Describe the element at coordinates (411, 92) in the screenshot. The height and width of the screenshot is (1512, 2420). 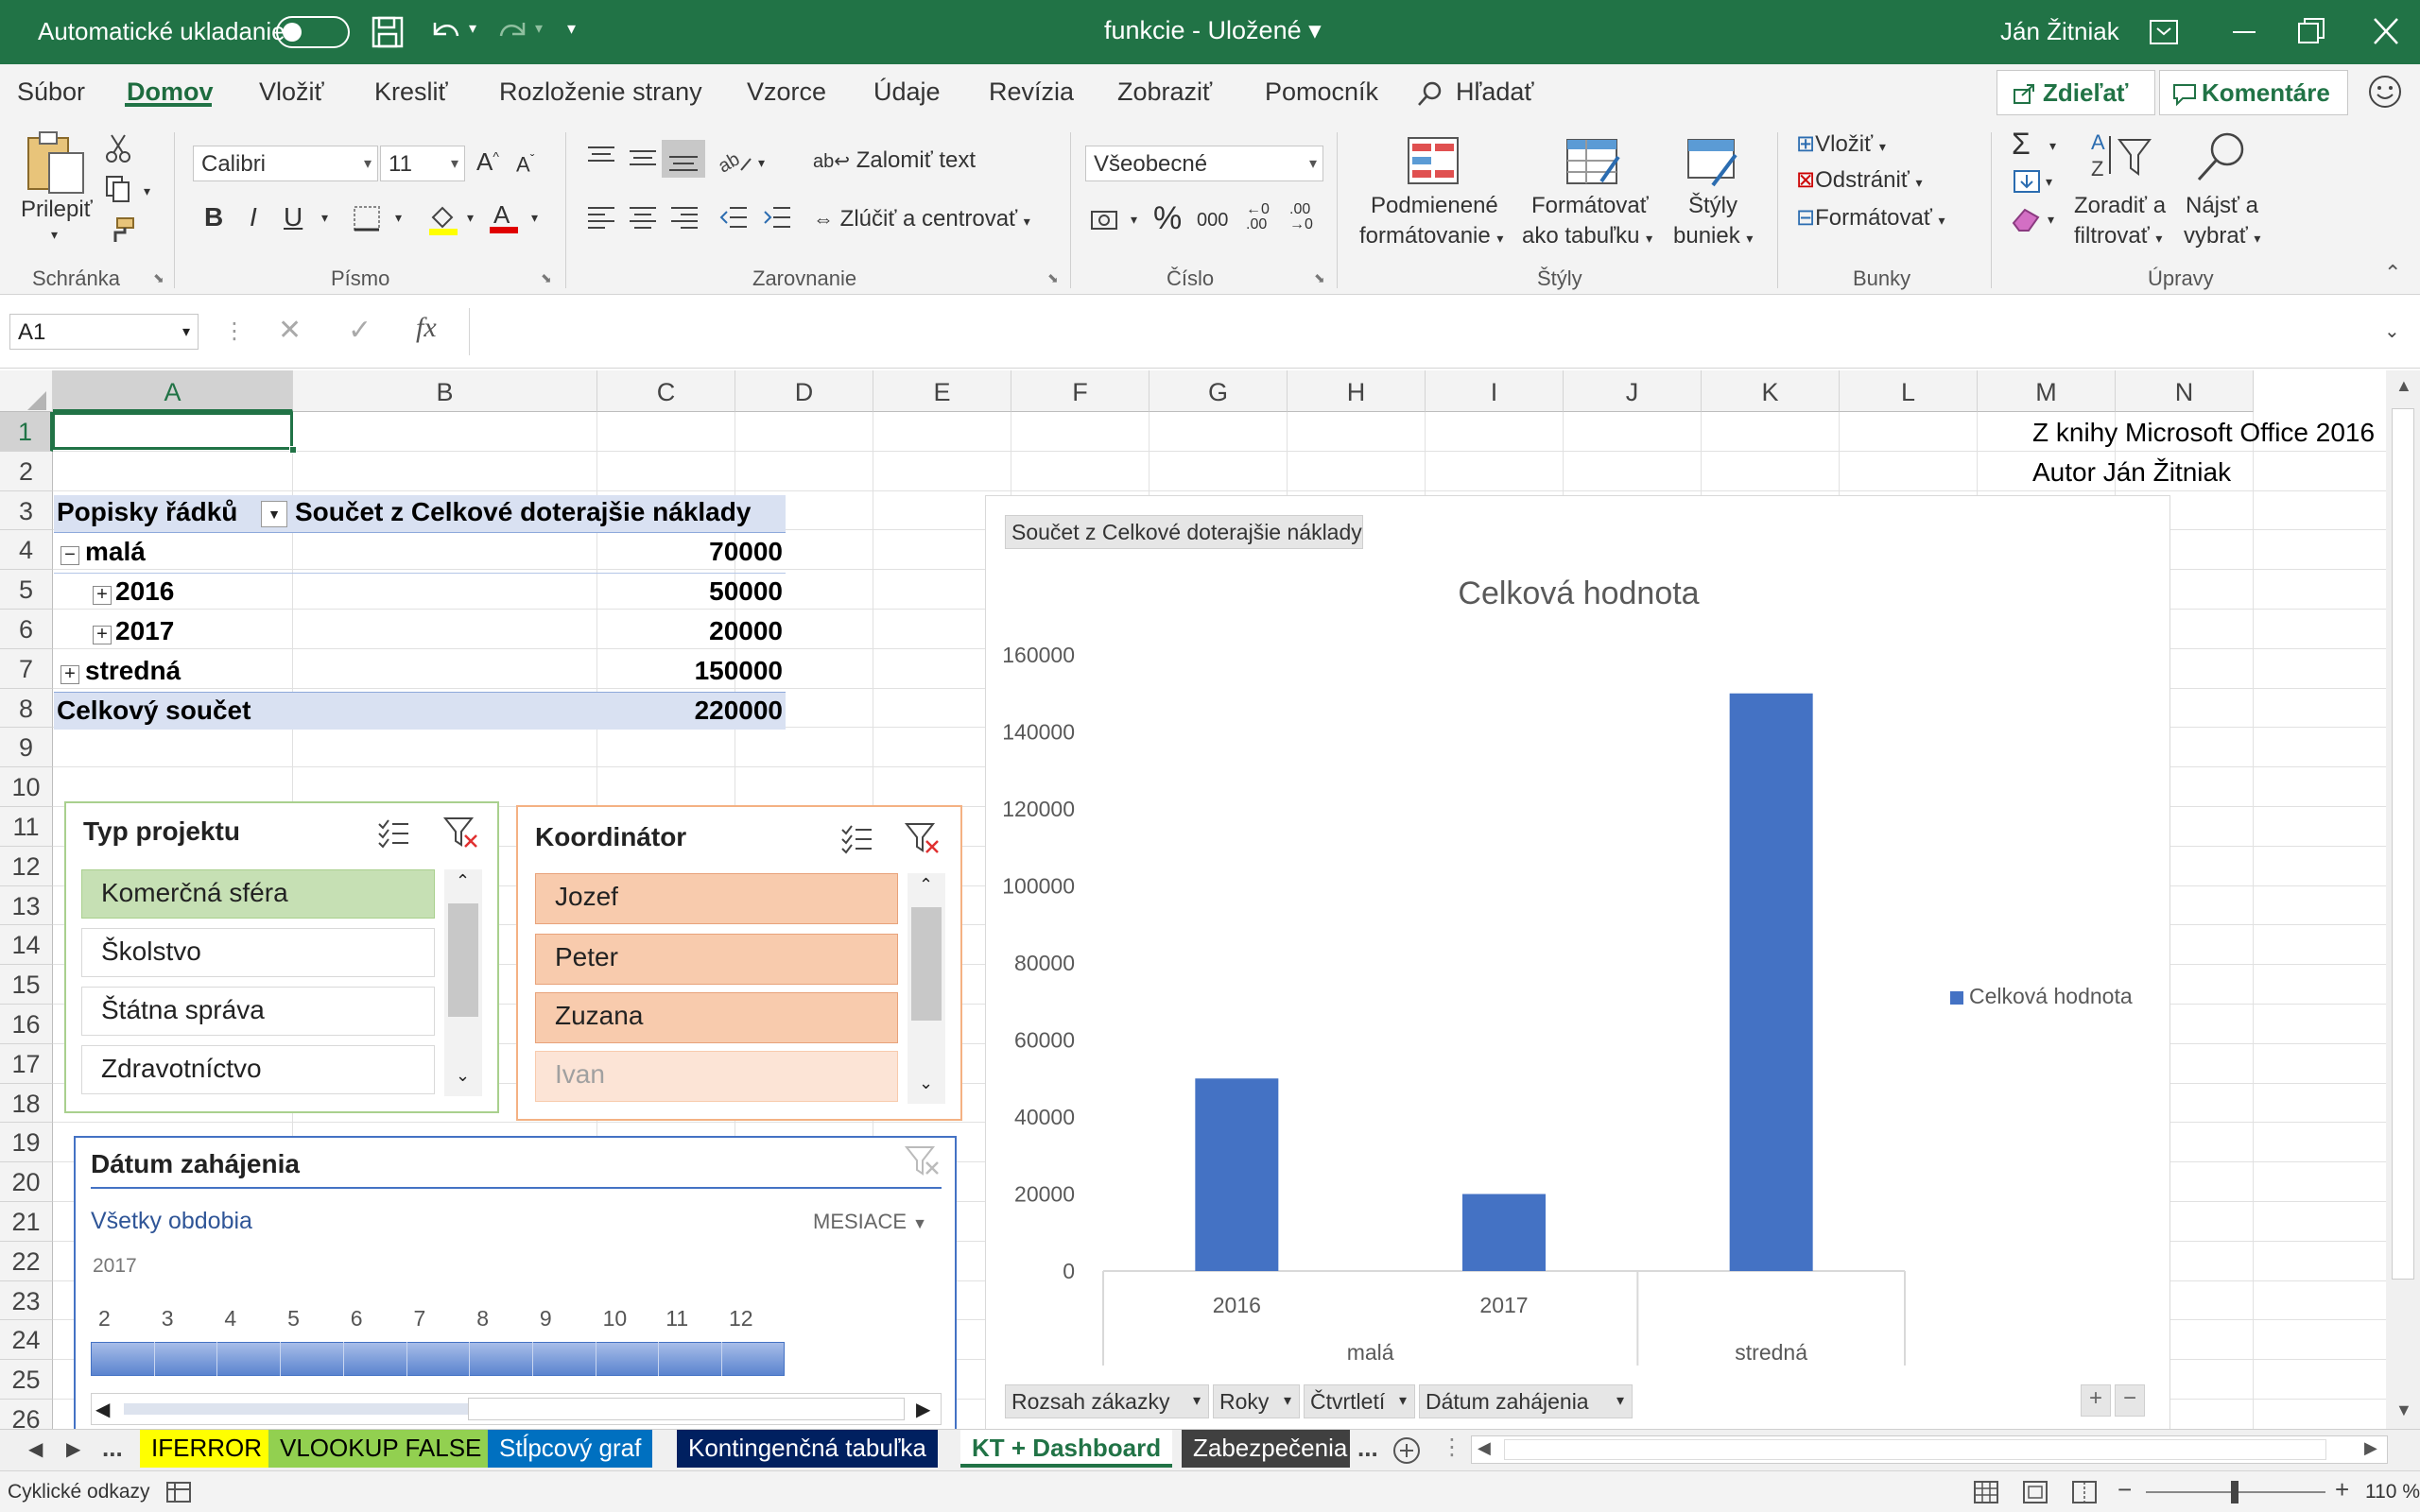
I see `tab-draw: Kresliť` at that location.